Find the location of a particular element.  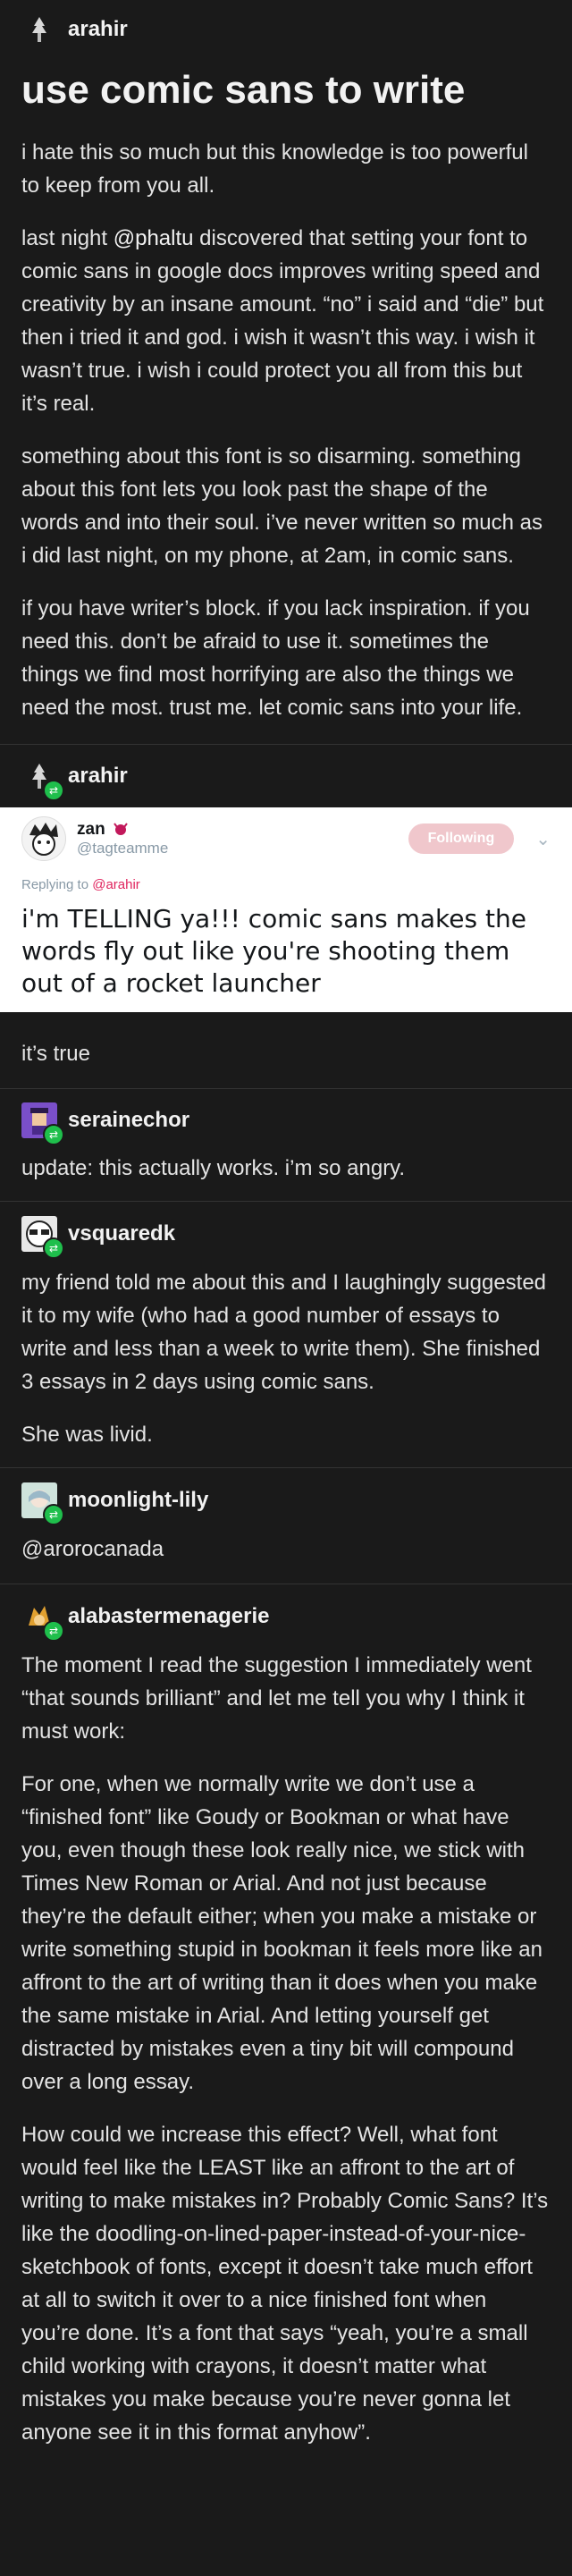

avatar-moonlight-lily: ⇄ is located at coordinates (42, 1503).